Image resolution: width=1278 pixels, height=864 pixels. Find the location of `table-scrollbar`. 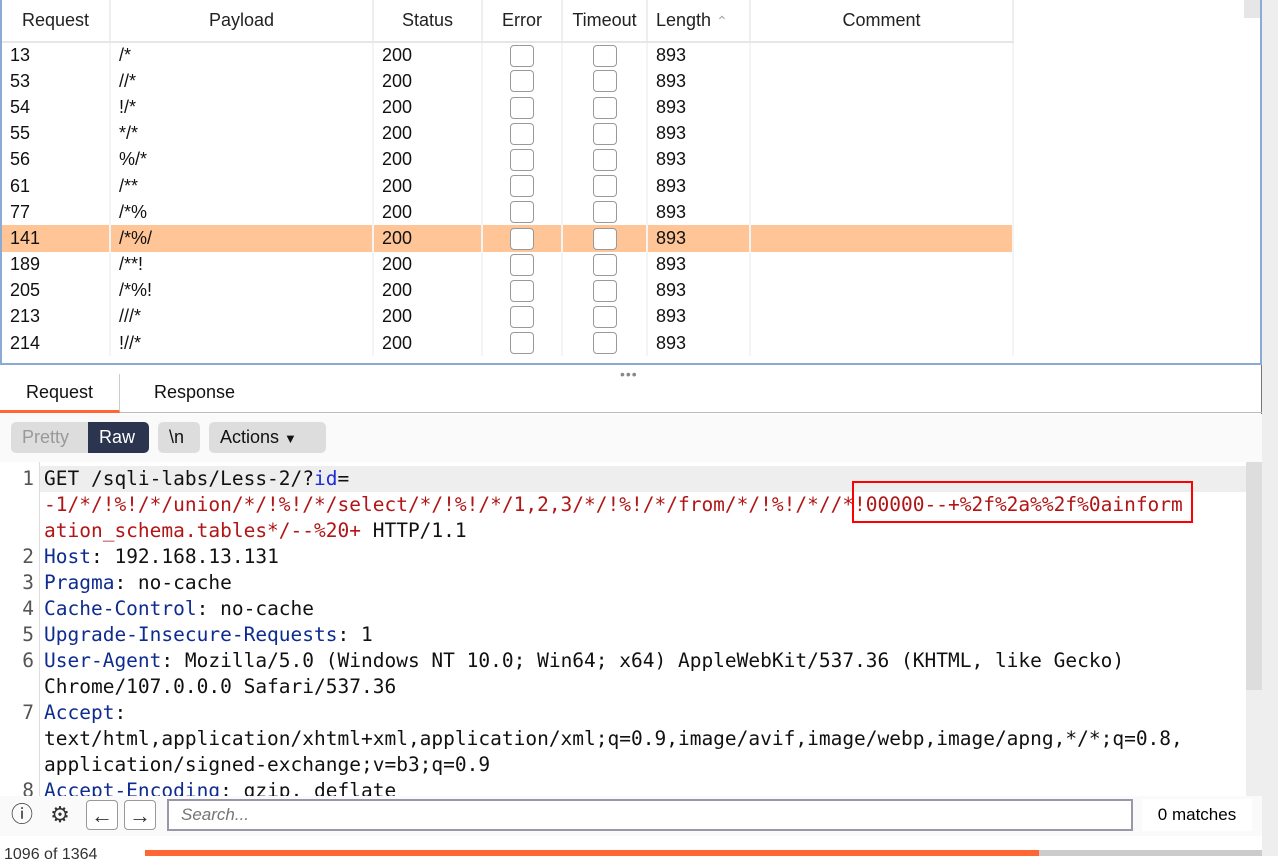

table-scrollbar is located at coordinates (1252, 9).